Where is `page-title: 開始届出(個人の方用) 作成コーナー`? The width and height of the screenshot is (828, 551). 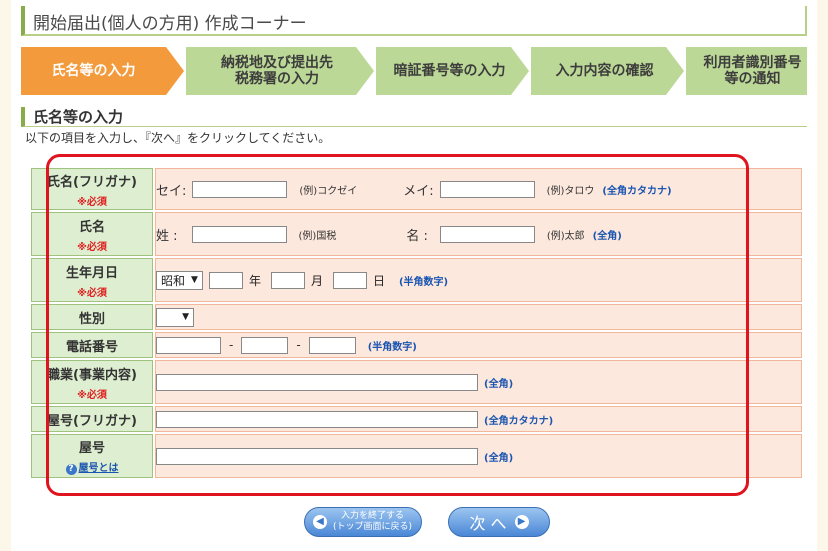 page-title: 開始届出(個人の方用) 作成コーナー is located at coordinates (170, 24).